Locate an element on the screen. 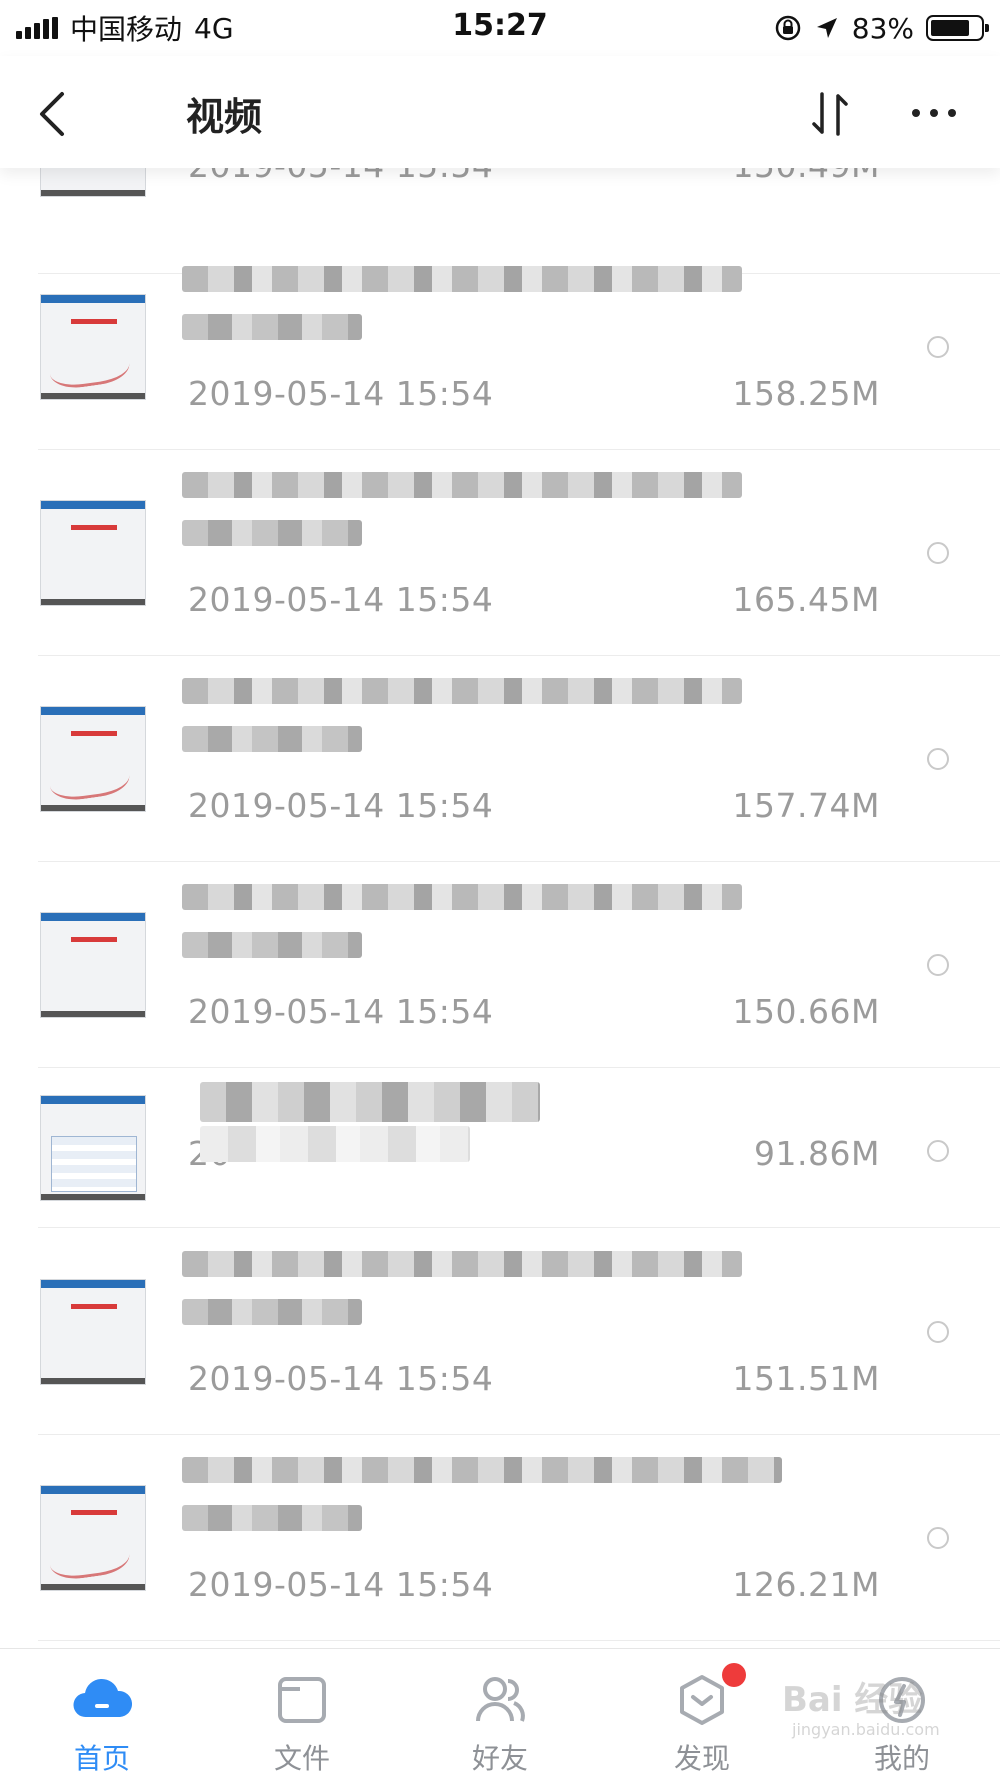 This screenshot has height=1780, width=1000. file-size: 126.21M is located at coordinates (806, 1584).